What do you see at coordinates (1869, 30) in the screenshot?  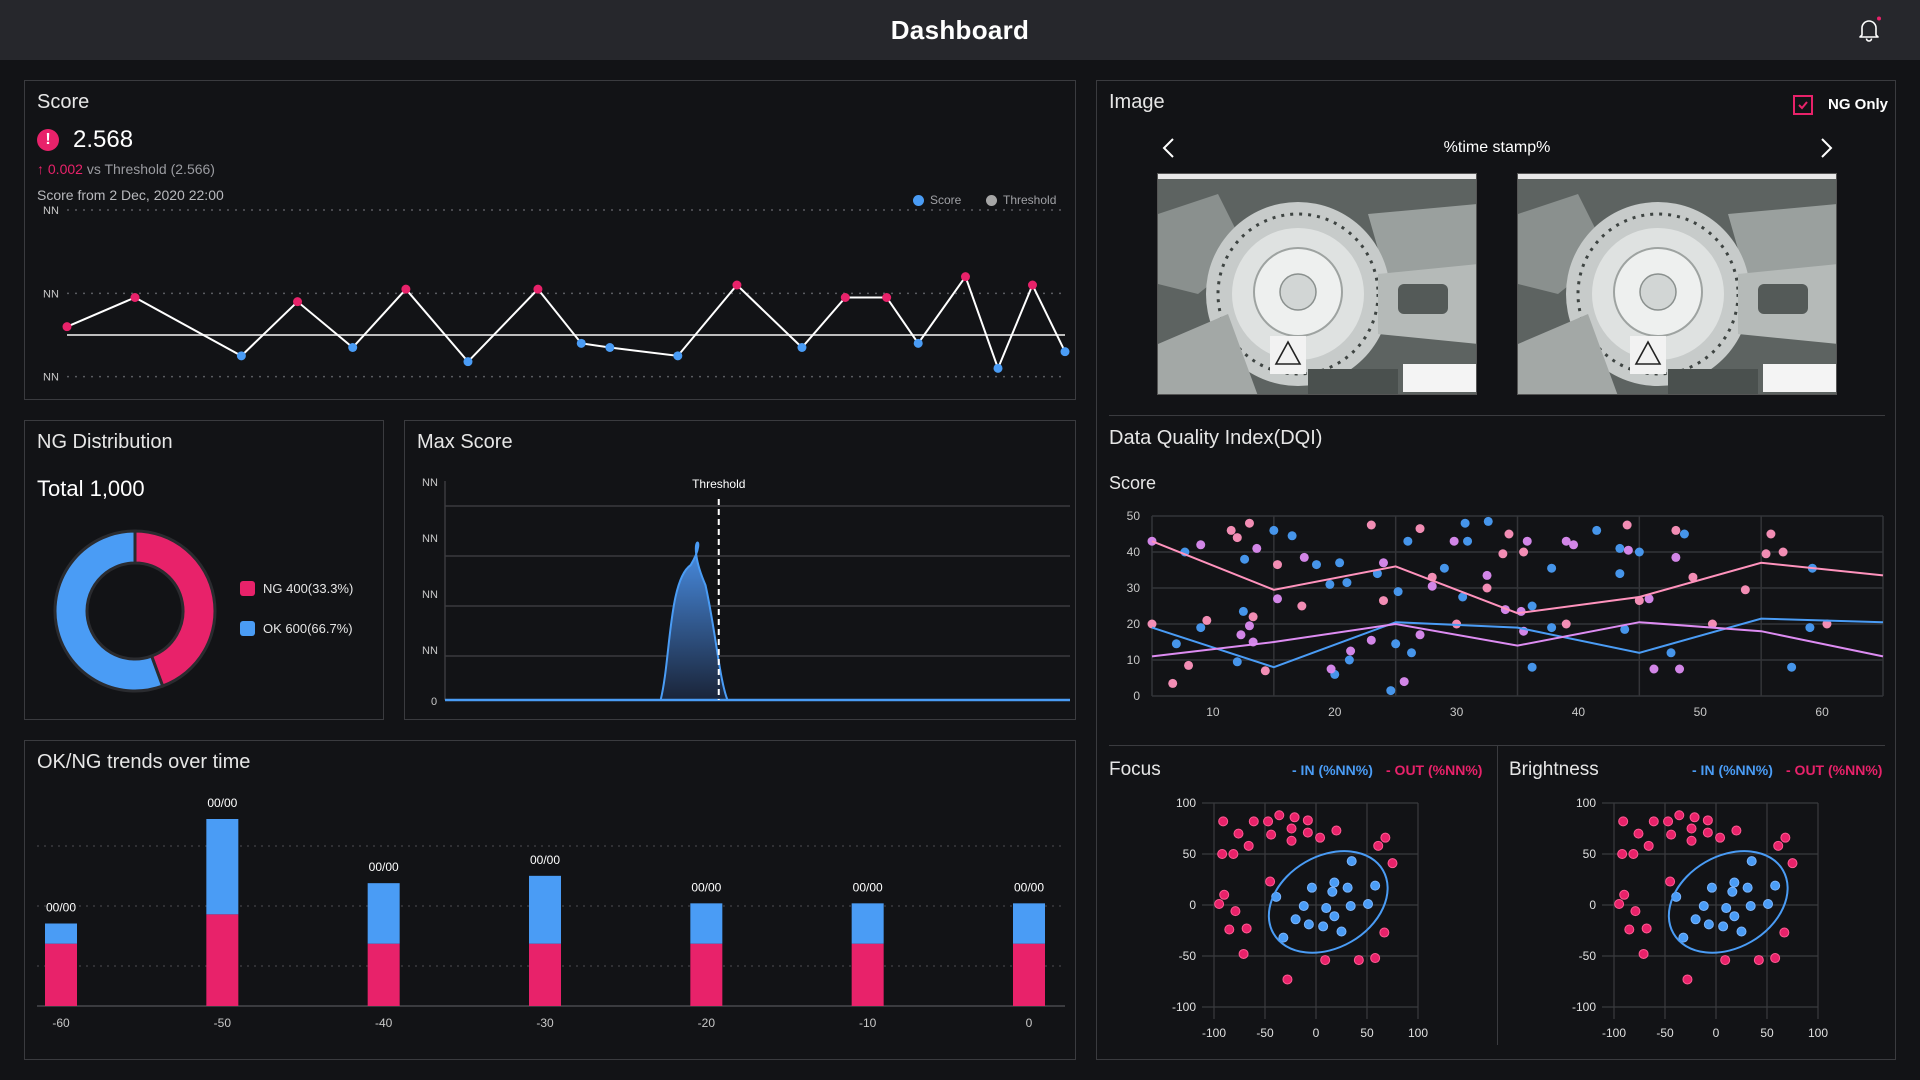 I see `bell-icon` at bounding box center [1869, 30].